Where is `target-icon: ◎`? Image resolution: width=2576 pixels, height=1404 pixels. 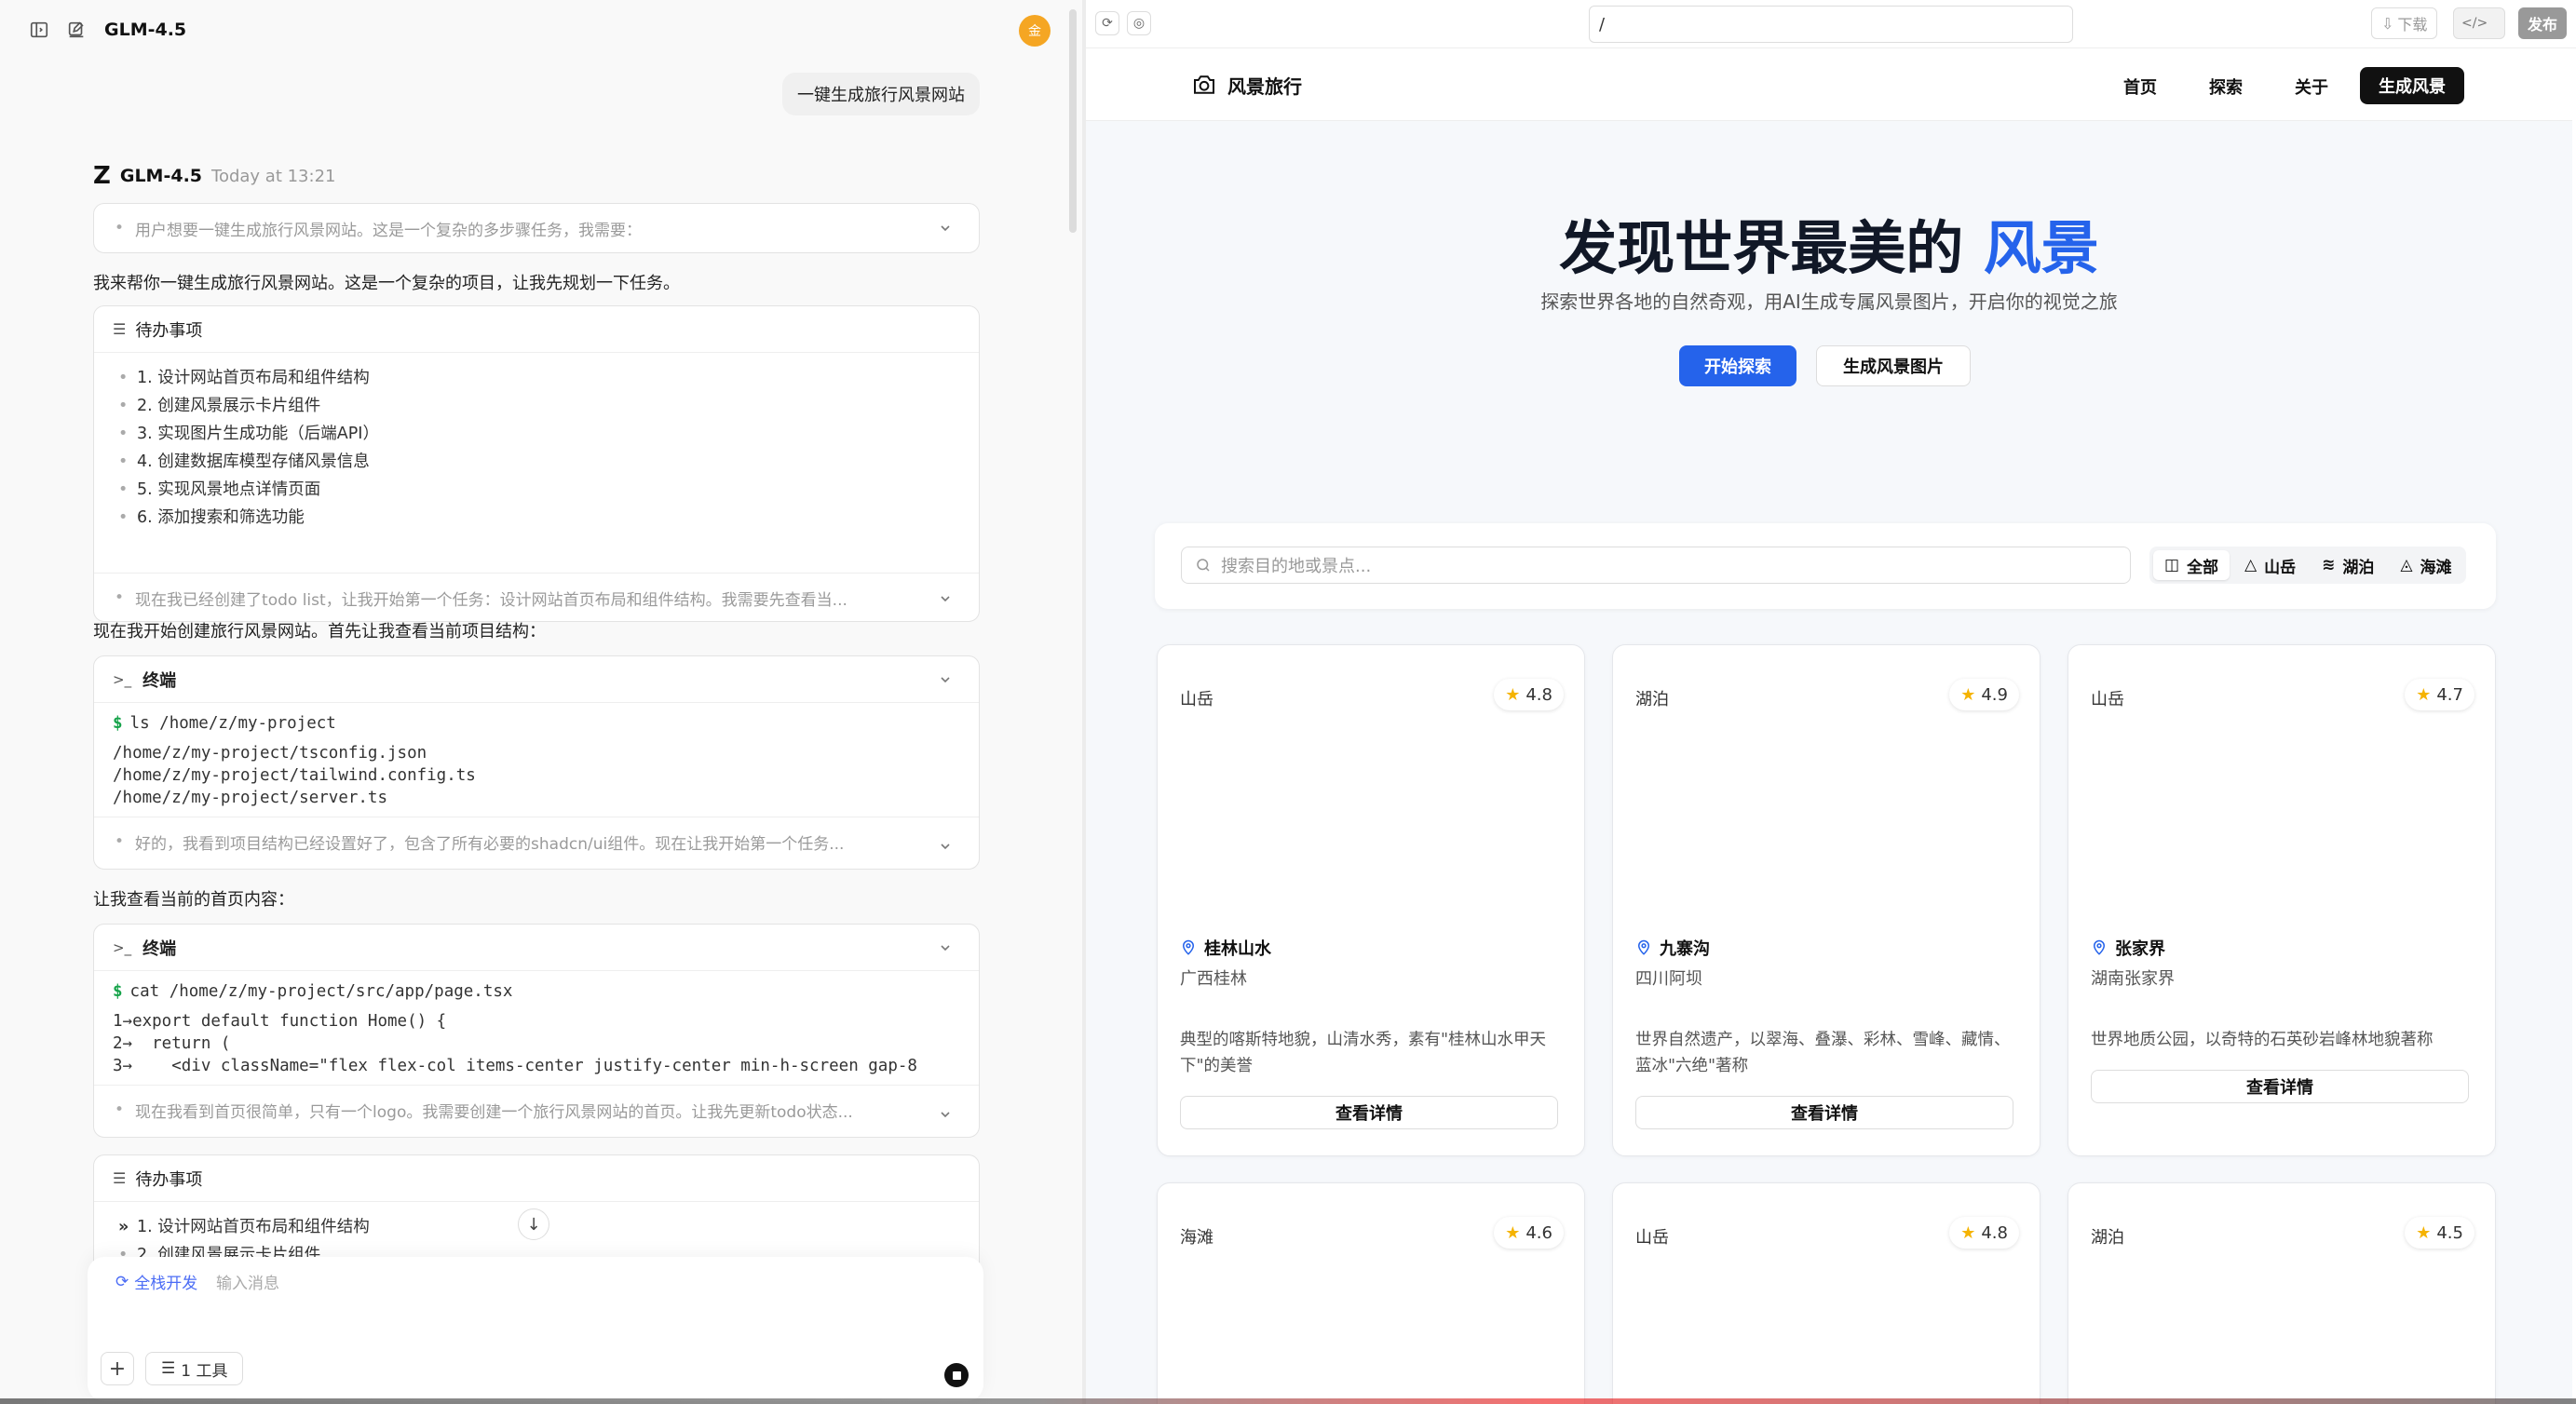
target-icon: ◎ is located at coordinates (1139, 23).